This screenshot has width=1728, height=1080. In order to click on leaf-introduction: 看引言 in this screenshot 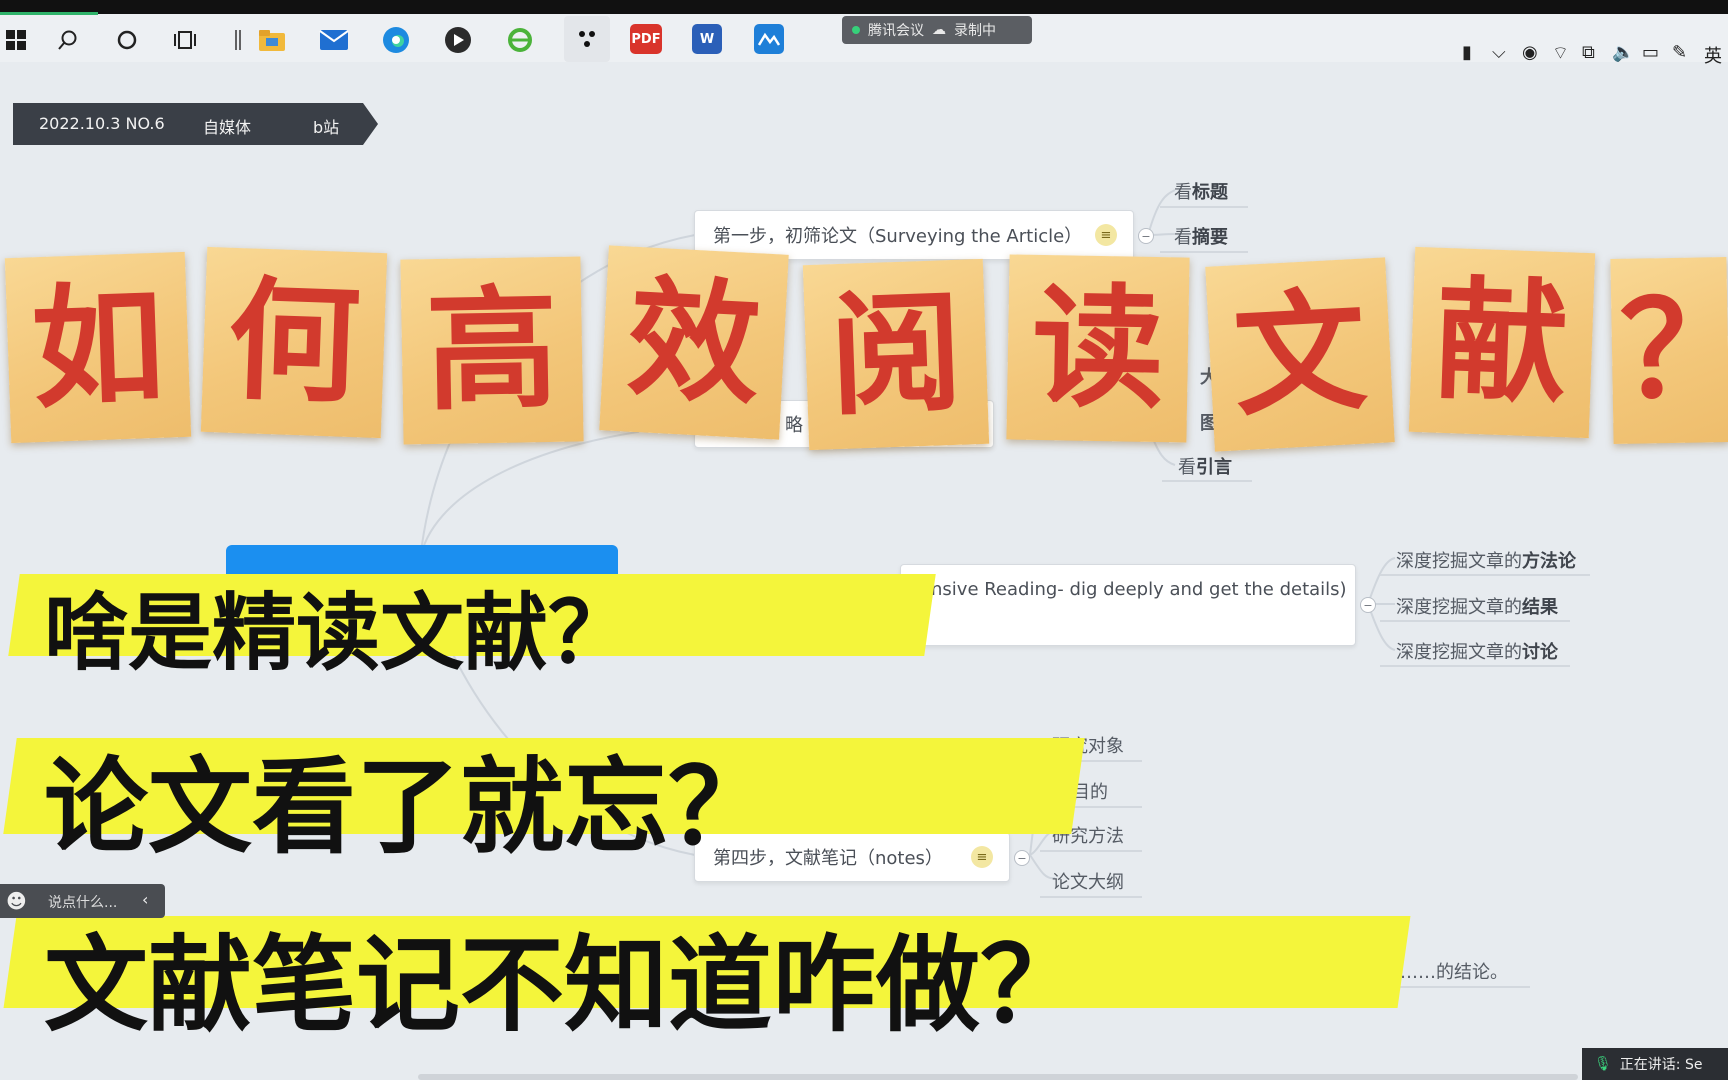, I will do `click(1205, 466)`.